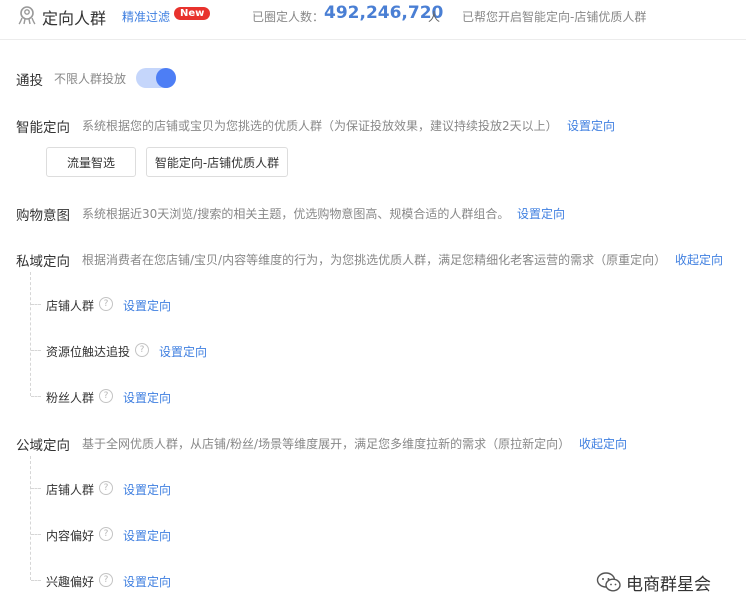 This screenshot has height=614, width=746. What do you see at coordinates (29, 81) in the screenshot?
I see `general-label: 通投` at bounding box center [29, 81].